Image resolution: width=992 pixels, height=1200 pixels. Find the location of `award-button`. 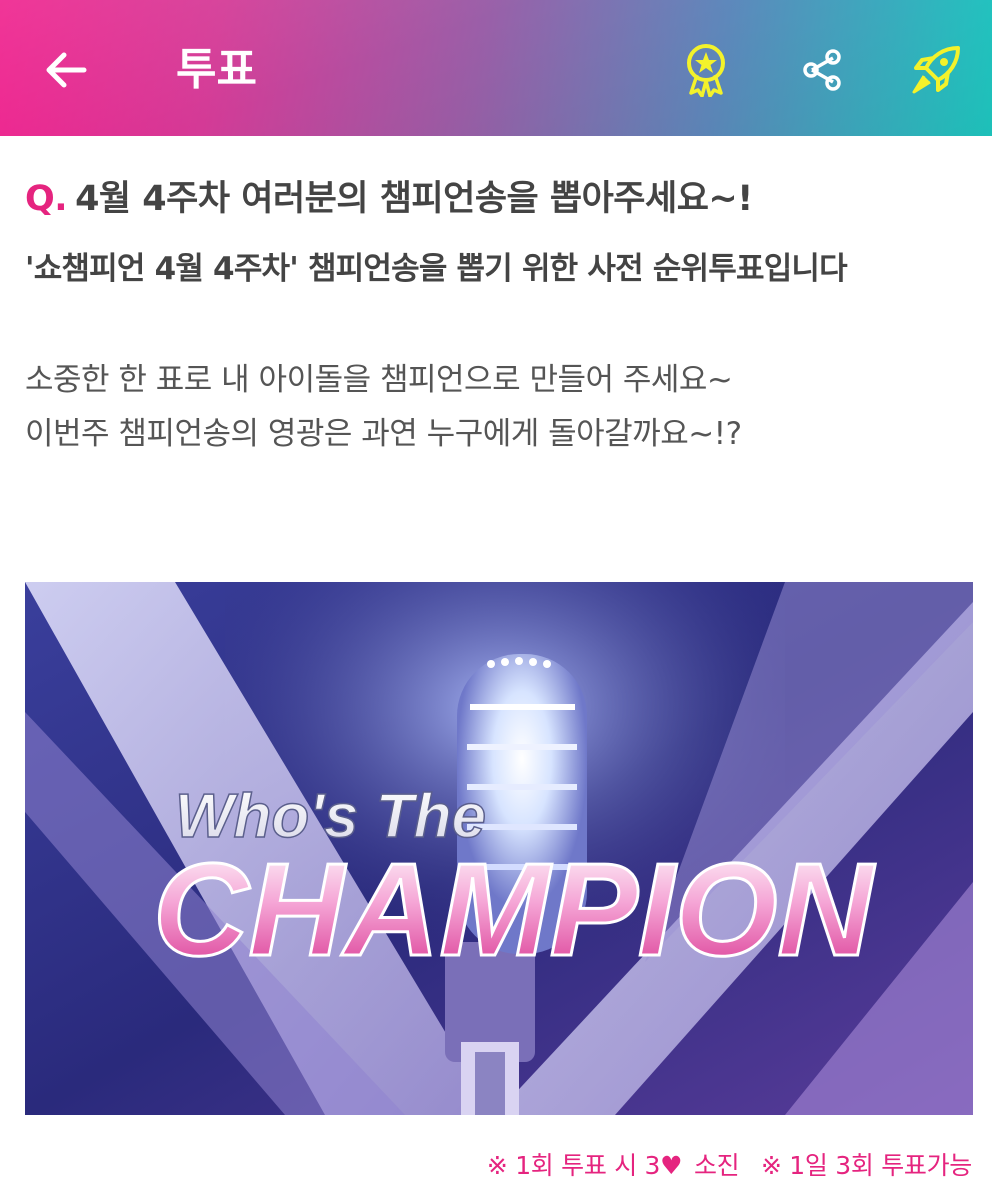

award-button is located at coordinates (706, 70).